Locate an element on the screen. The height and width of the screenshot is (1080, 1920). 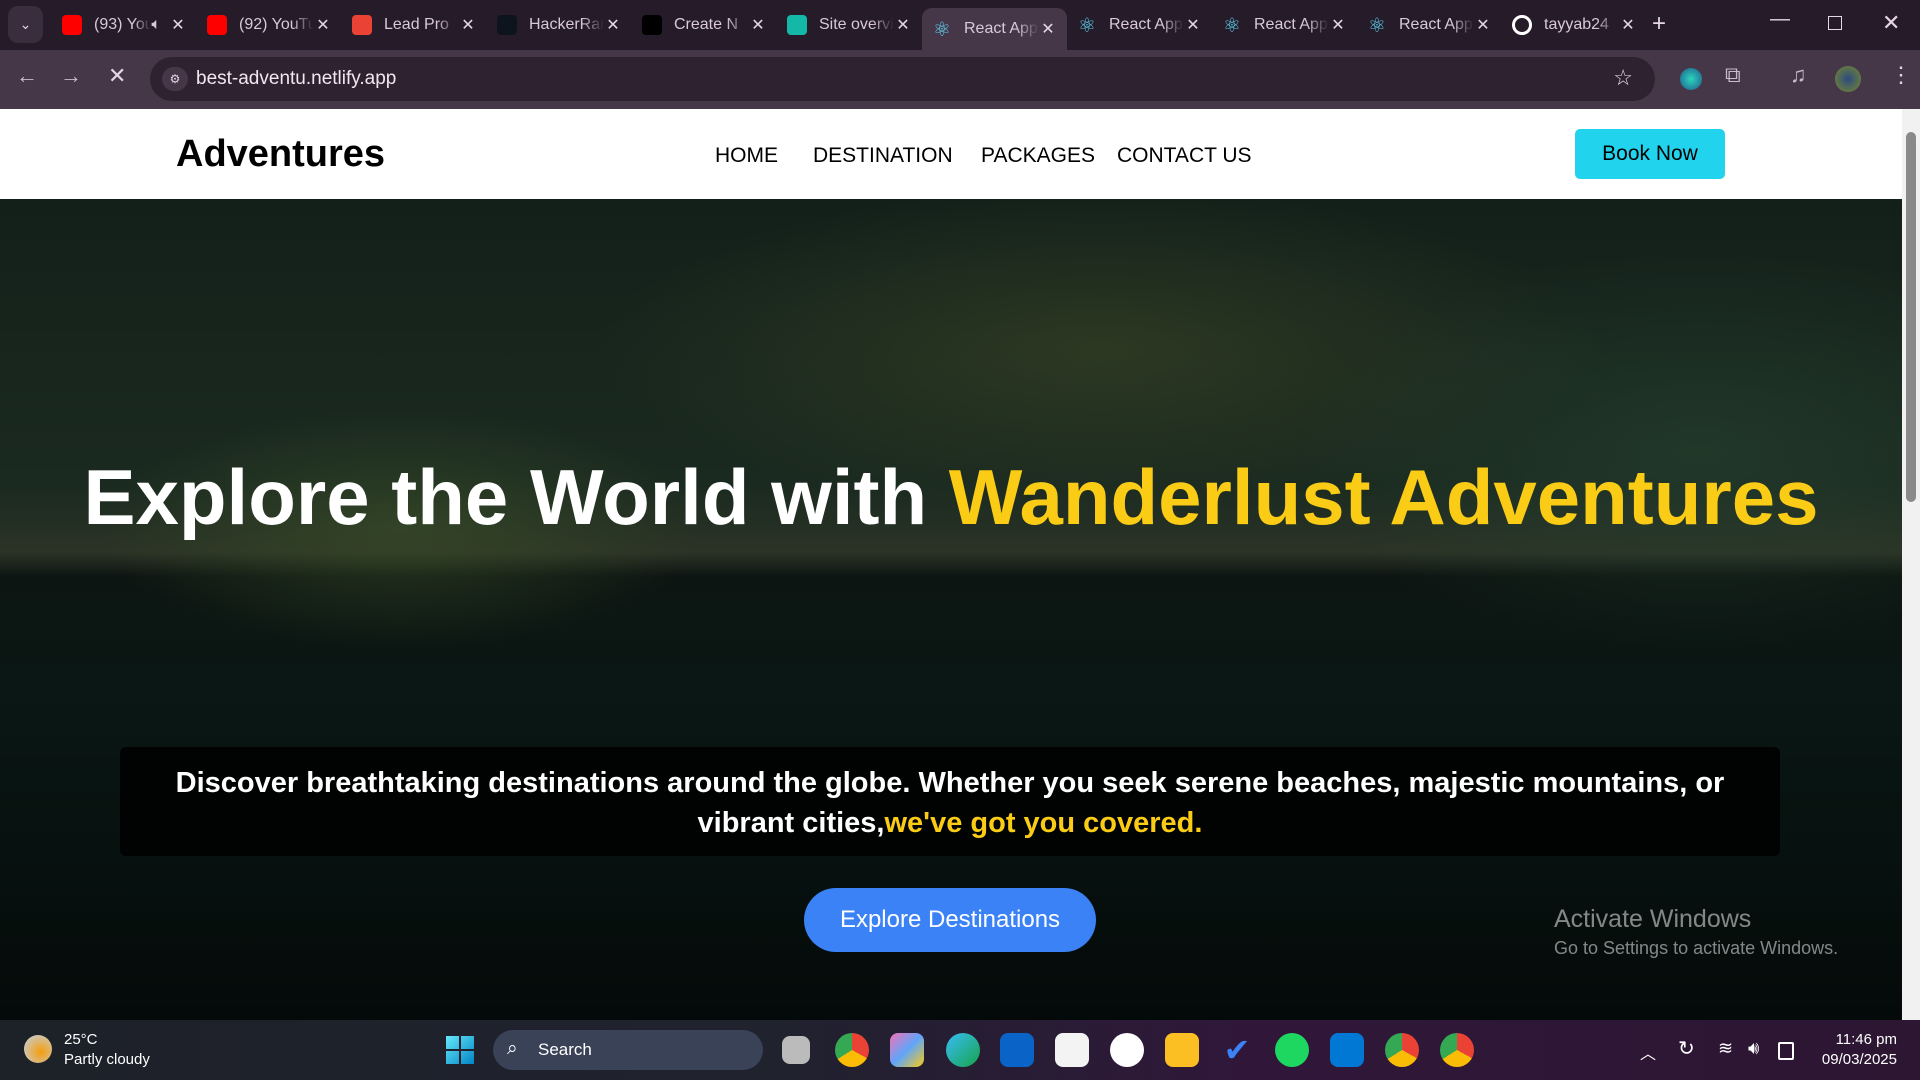
tab-2: Lead Pro ✕ is located at coordinates (414, 25).